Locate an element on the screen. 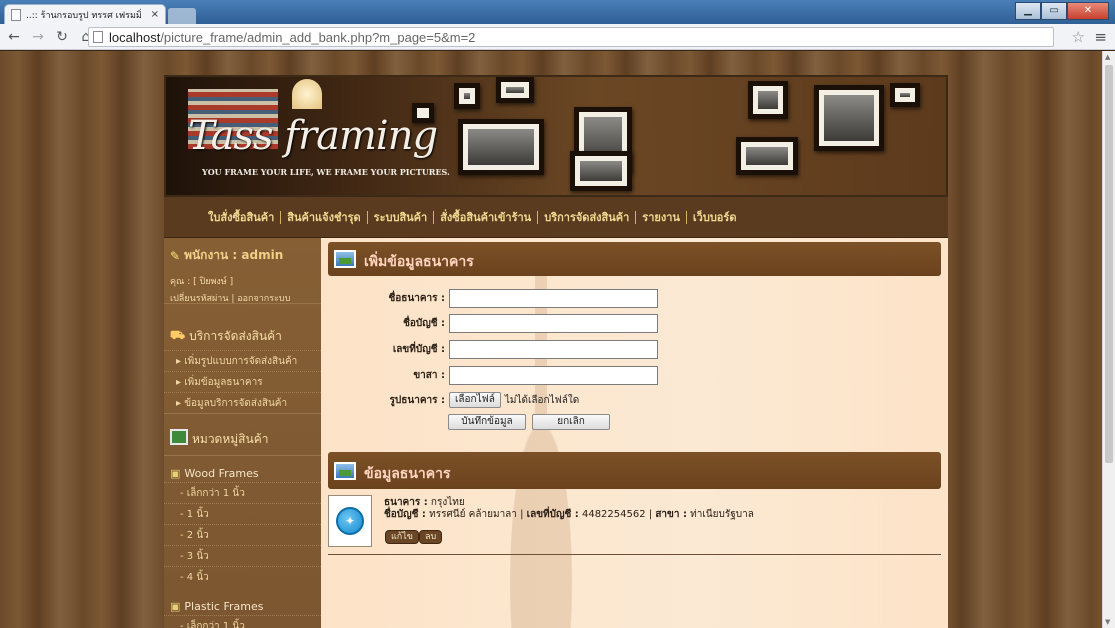 The image size is (1115, 628). maximize-button: ▭ is located at coordinates (1054, 11).